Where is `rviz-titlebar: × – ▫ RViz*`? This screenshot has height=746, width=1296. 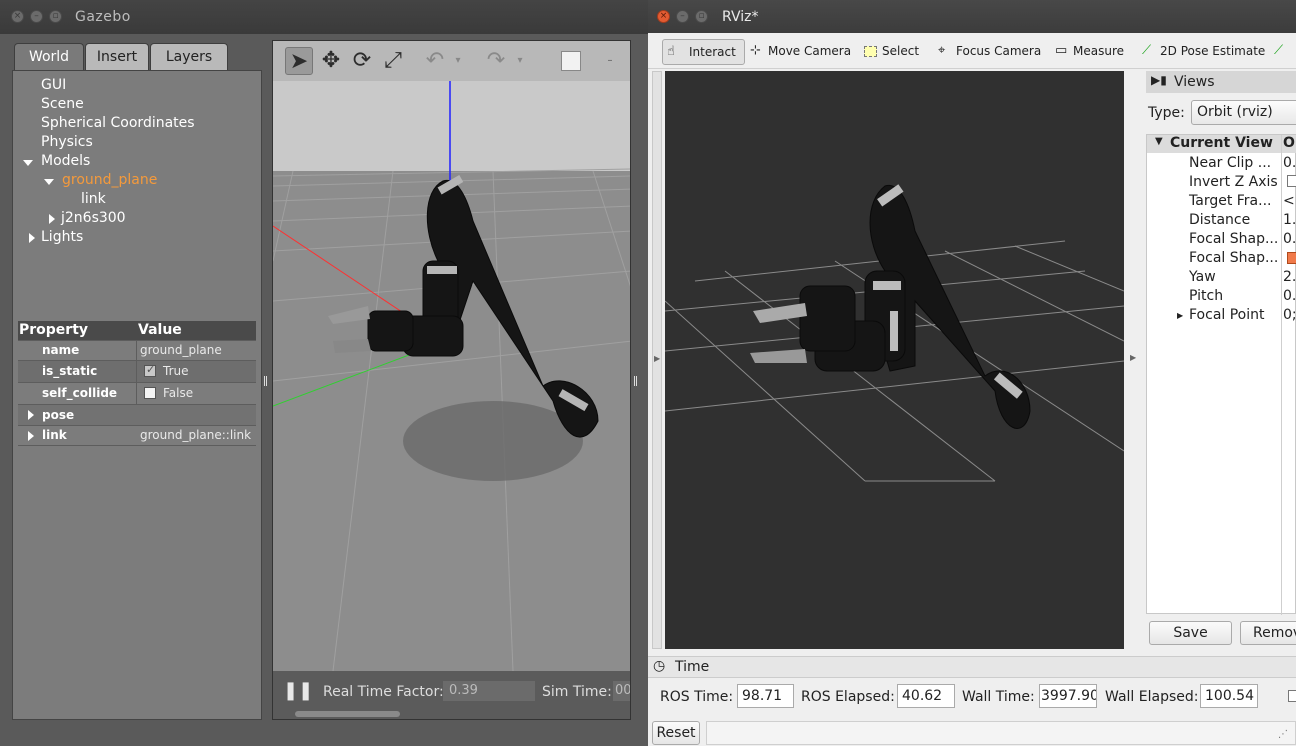 rviz-titlebar: × – ▫ RViz* is located at coordinates (972, 16).